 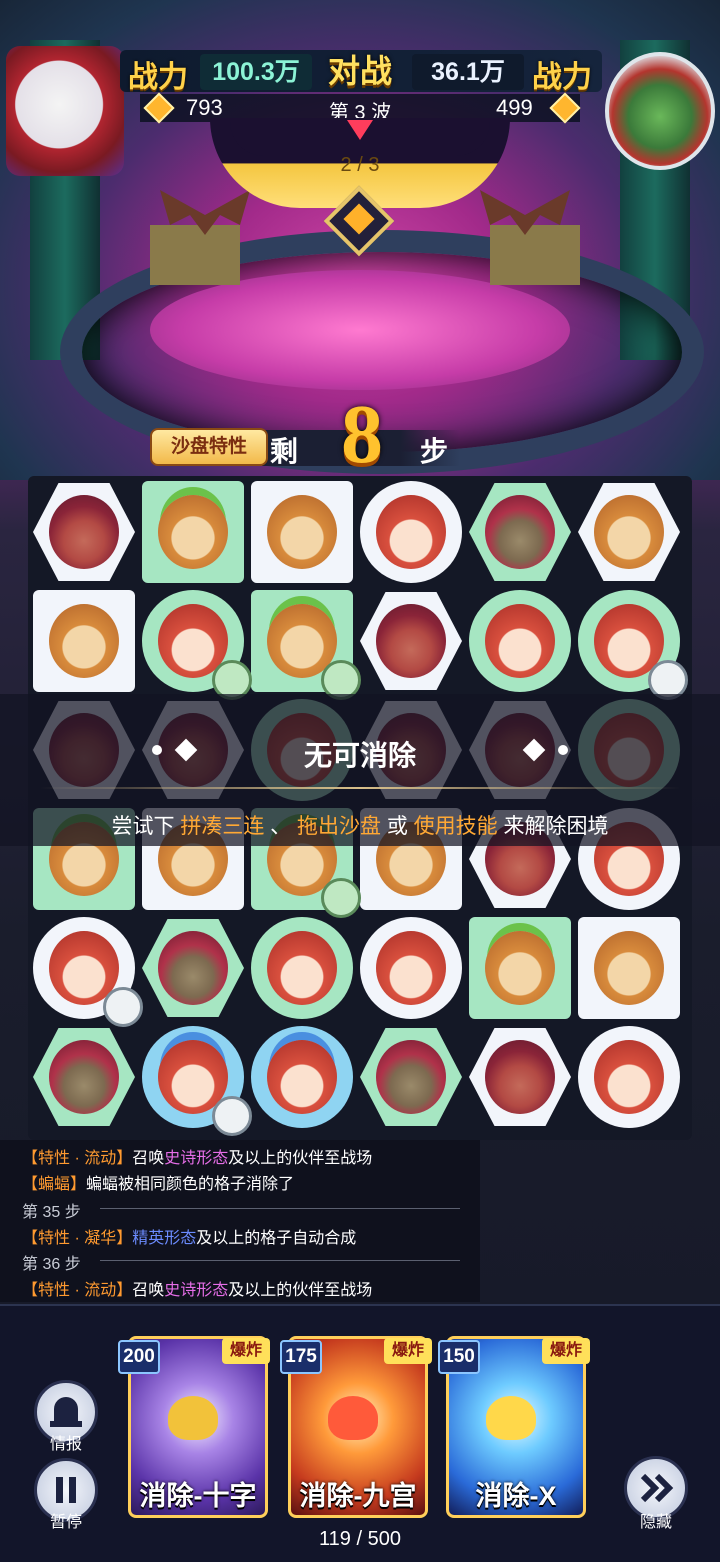 What do you see at coordinates (359, 71) in the screenshot?
I see `vs-label: 对战` at bounding box center [359, 71].